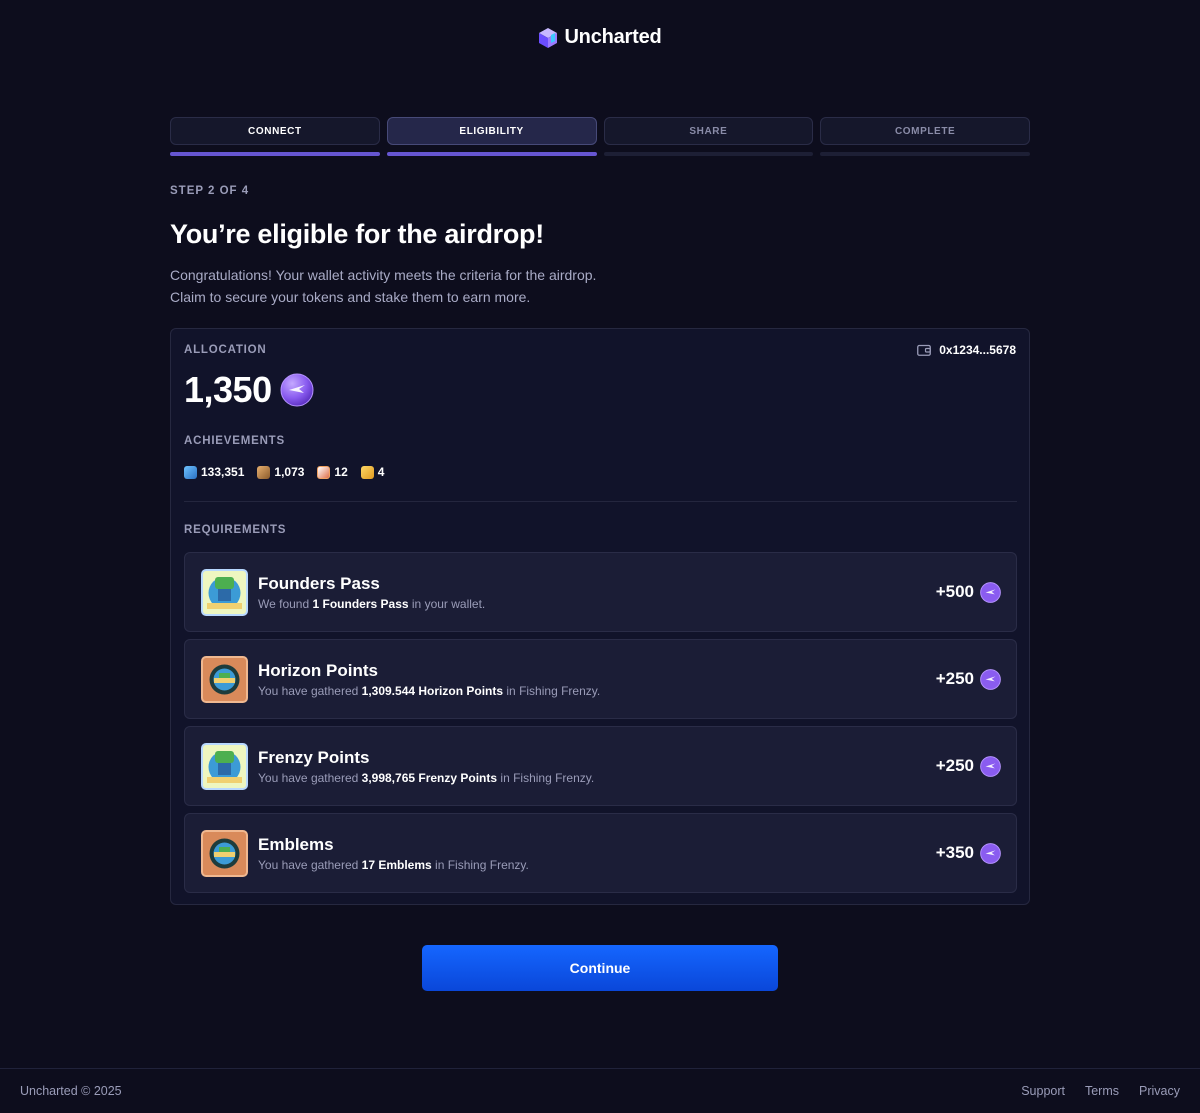 This screenshot has width=1200, height=1113. Describe the element at coordinates (341, 472) in the screenshot. I see `achievement-value: 12` at that location.